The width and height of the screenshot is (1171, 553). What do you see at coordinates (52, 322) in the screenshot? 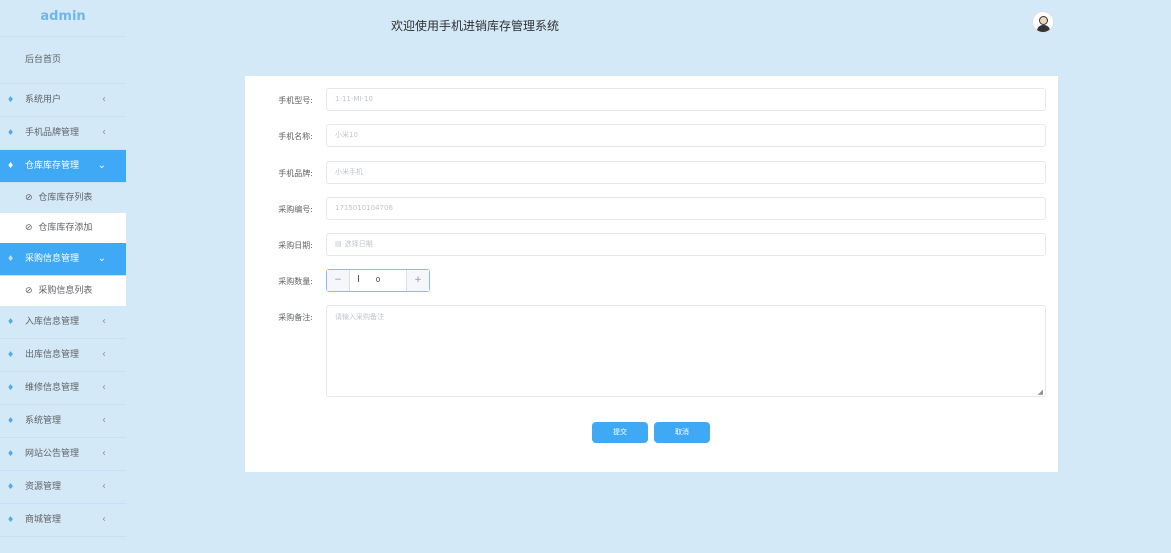
I see `sidebar-item-label: 入库信息管理` at bounding box center [52, 322].